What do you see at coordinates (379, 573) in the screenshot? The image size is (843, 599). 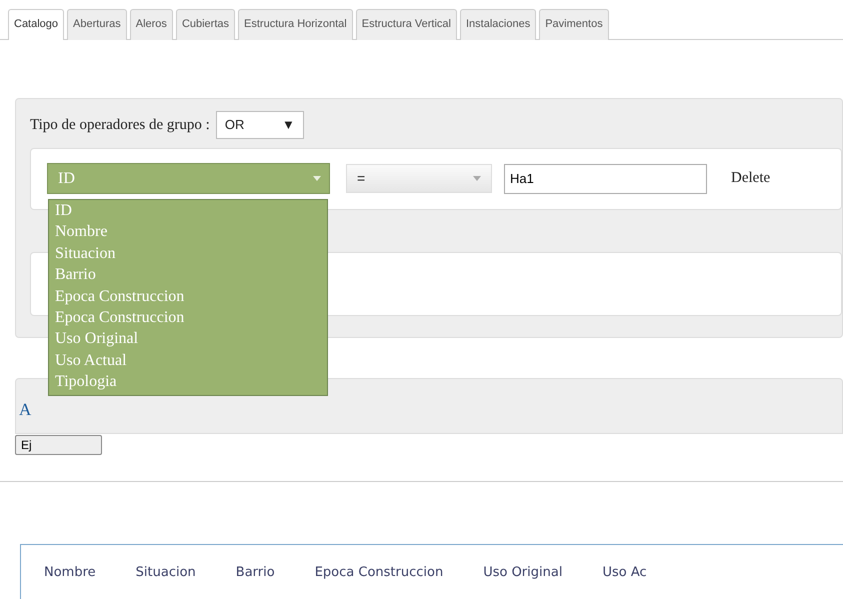 I see `column-header: Epoca Construccion` at bounding box center [379, 573].